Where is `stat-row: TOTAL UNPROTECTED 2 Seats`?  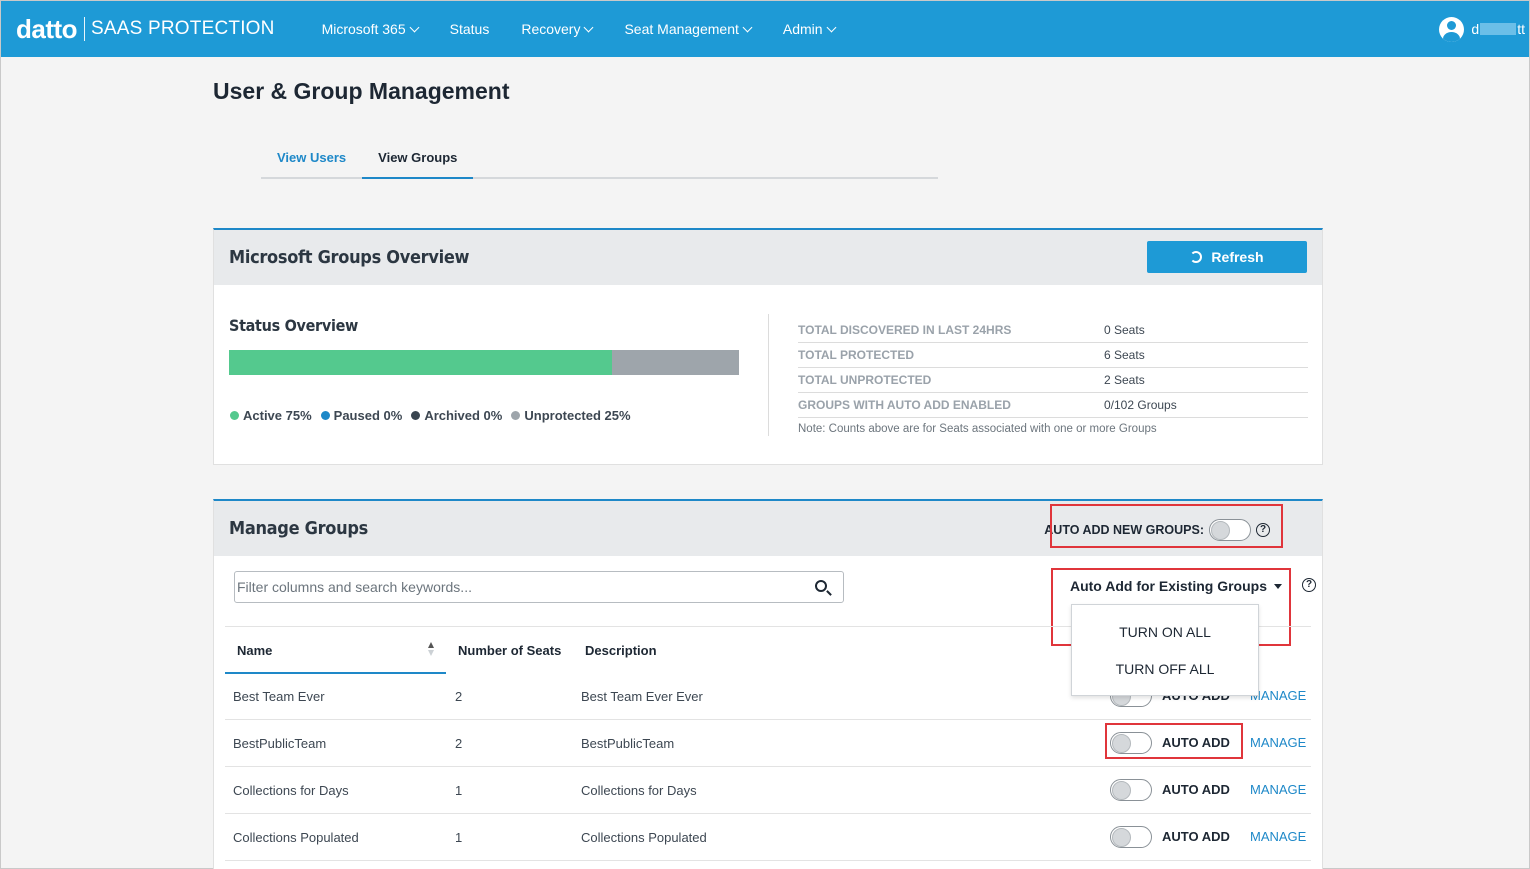 stat-row: TOTAL UNPROTECTED 2 Seats is located at coordinates (1053, 380).